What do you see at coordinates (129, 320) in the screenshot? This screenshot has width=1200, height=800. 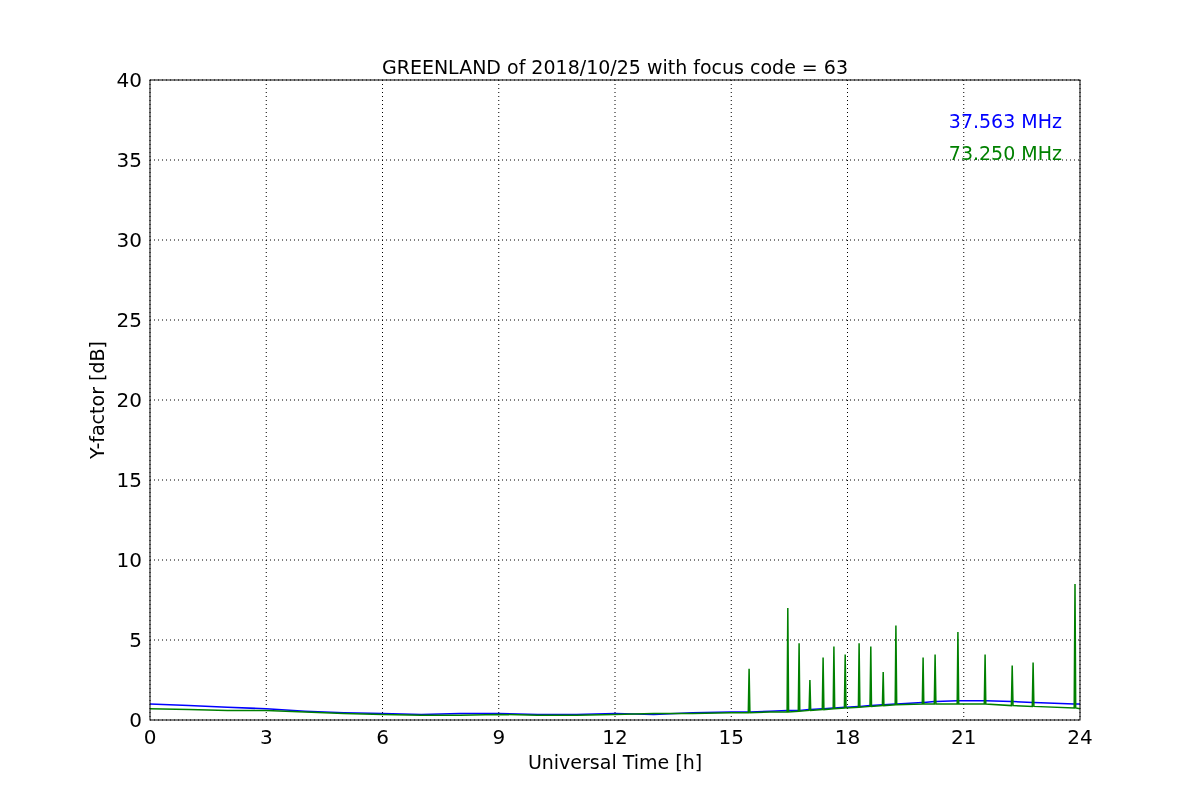 I see `y-tick-label: 25` at bounding box center [129, 320].